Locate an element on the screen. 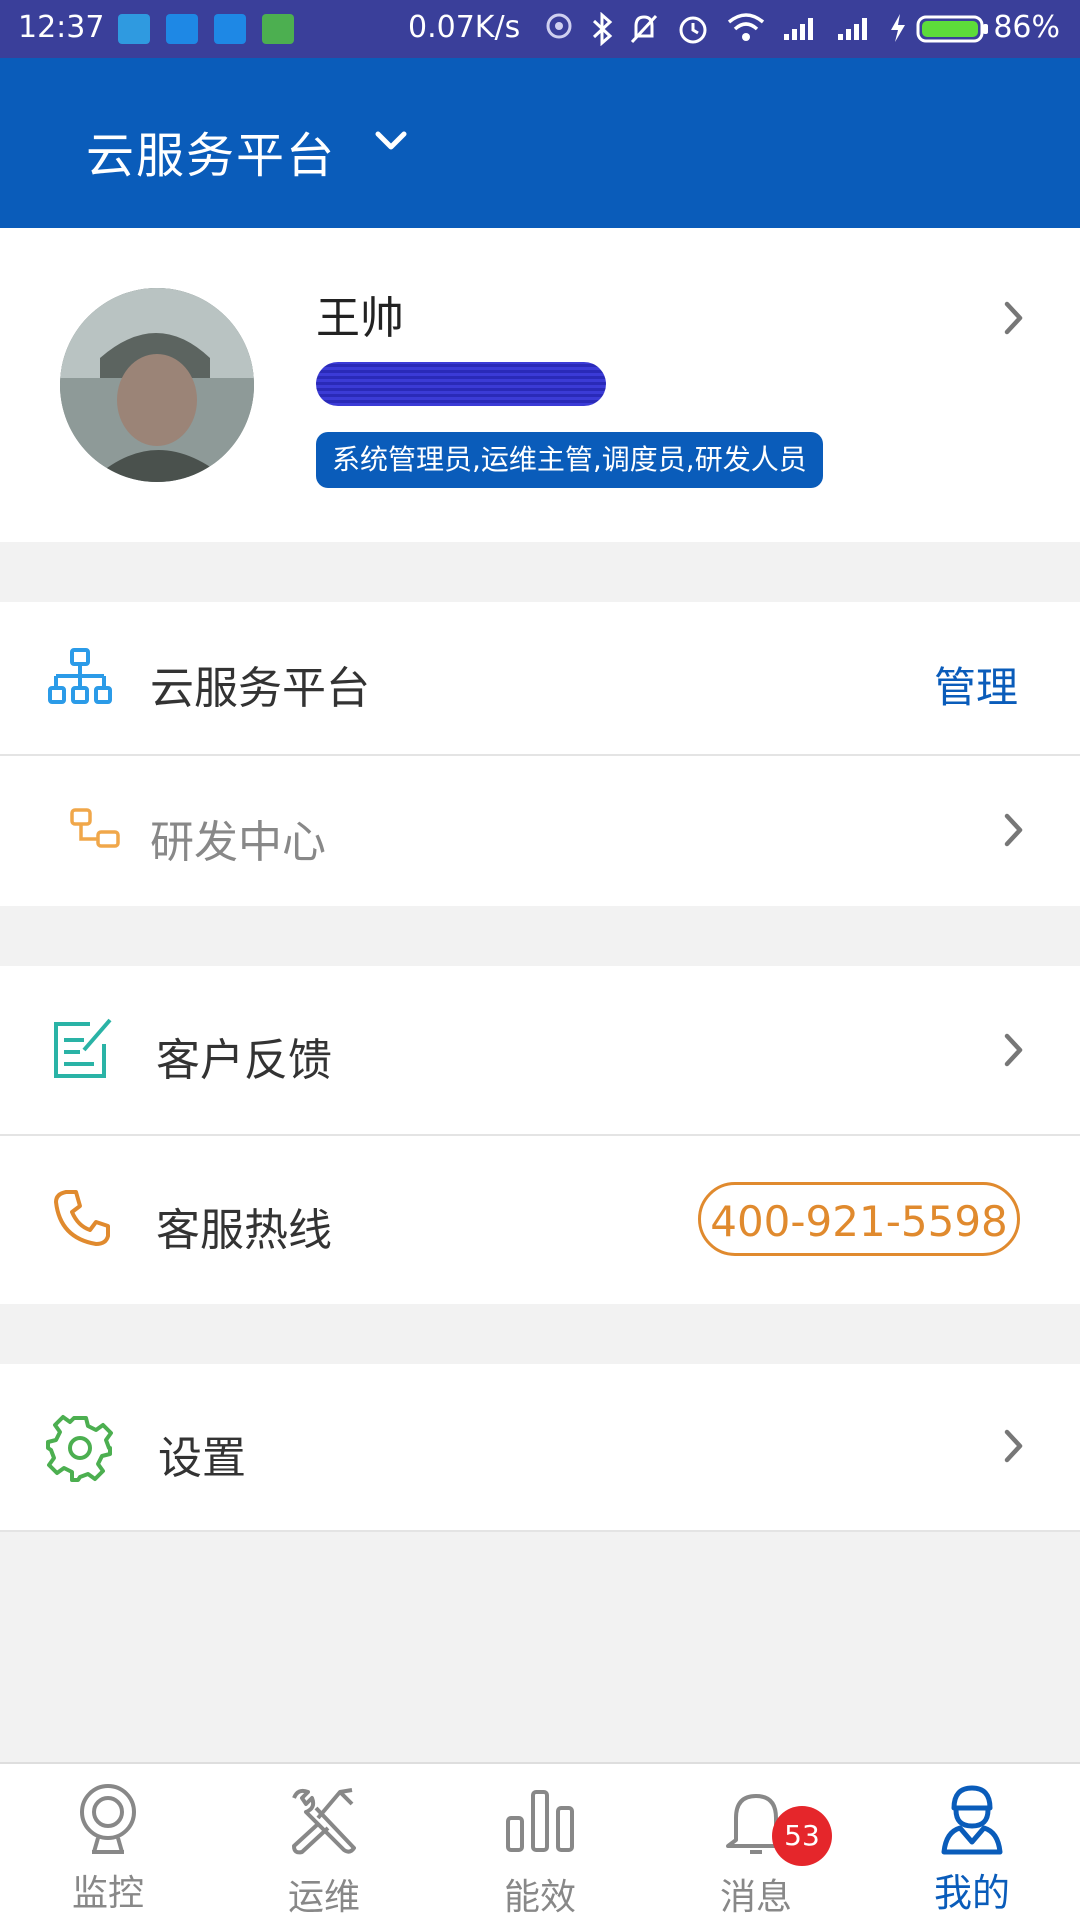 This screenshot has height=1922, width=1080. bottom-tab-bar: 监控 运维 能效 消息 我的 is located at coordinates (540, 1842).